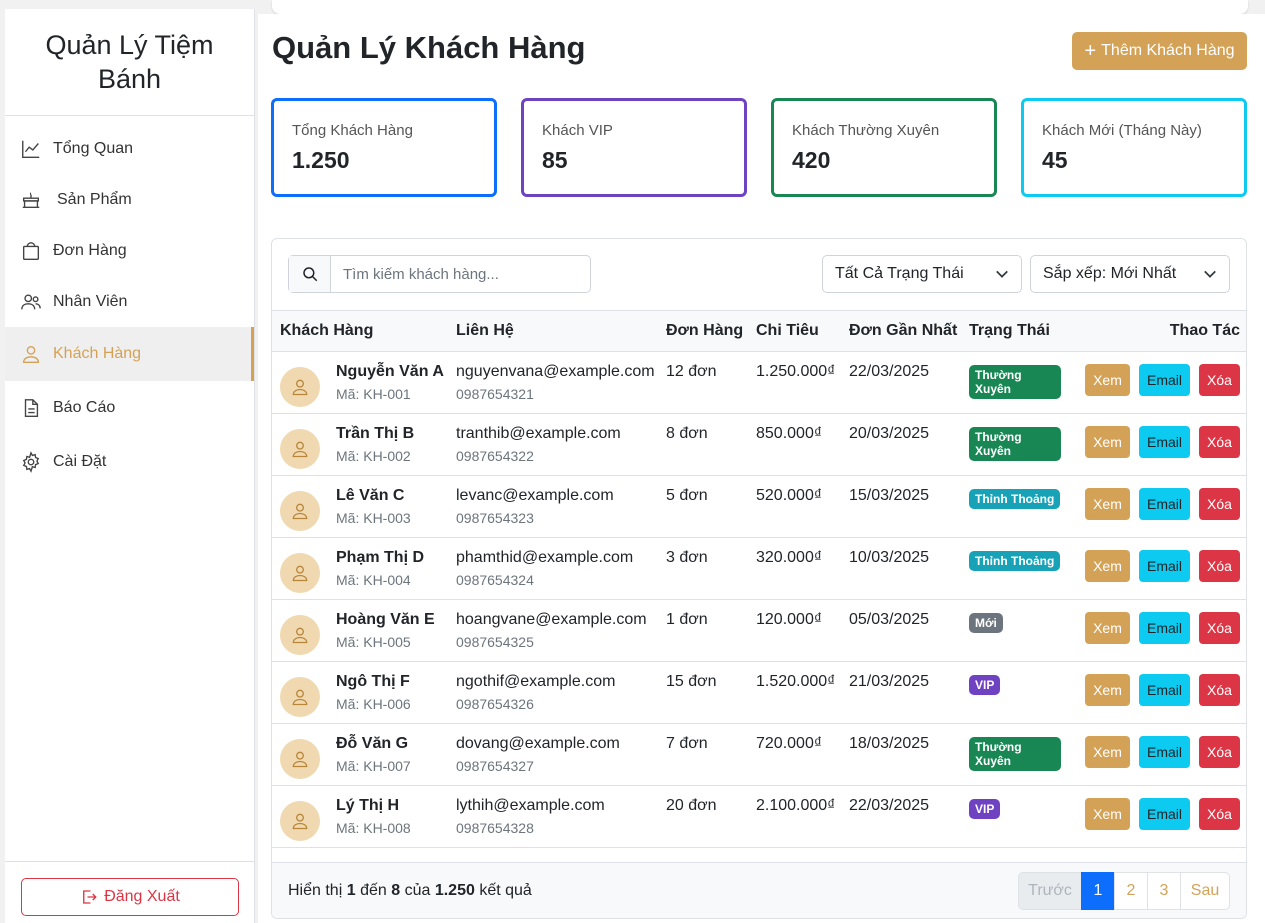 The image size is (1265, 923). I want to click on sidebar-item-reports: Báo Cáo, so click(129, 408).